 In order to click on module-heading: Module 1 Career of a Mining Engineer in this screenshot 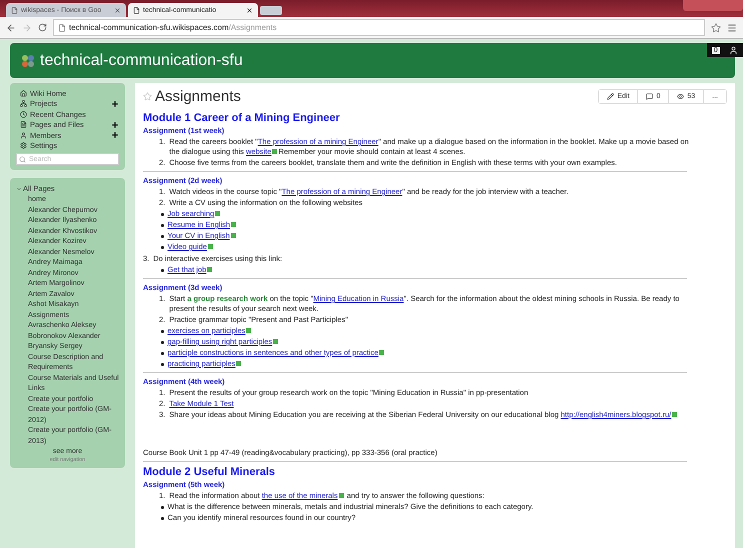, I will do `click(242, 118)`.